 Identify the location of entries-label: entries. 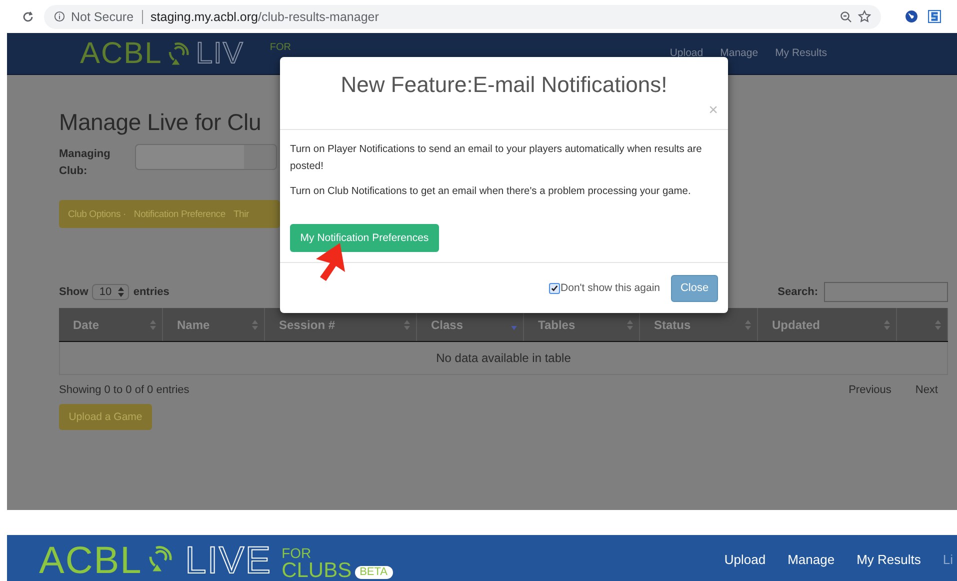
(151, 292).